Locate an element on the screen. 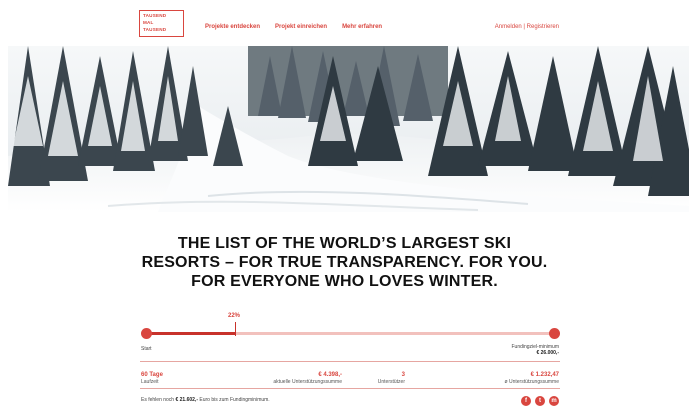 Image resolution: width=689 pixels, height=409 pixels. missing-amount: € 21.602,- is located at coordinates (186, 400).